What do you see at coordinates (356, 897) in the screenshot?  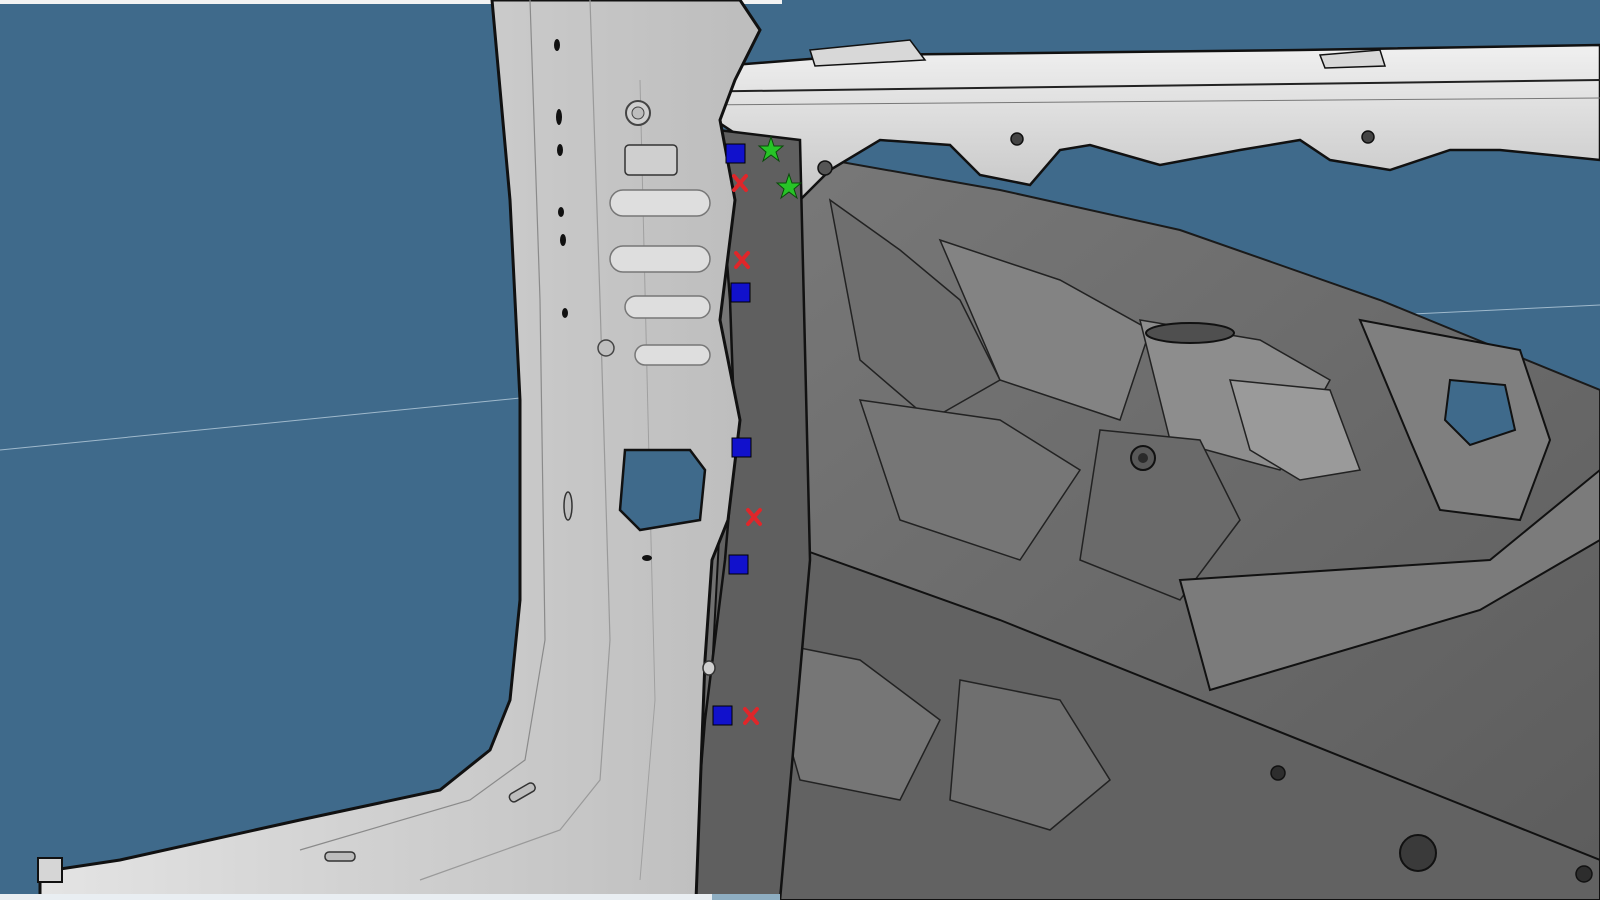 I see `viewport-bottom-border` at bounding box center [356, 897].